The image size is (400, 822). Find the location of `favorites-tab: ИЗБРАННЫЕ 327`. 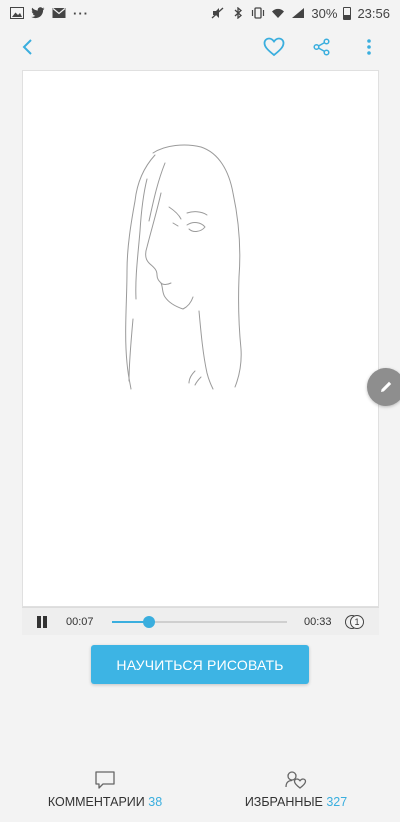

favorites-tab: ИЗБРАННЫЕ 327 is located at coordinates (296, 789).